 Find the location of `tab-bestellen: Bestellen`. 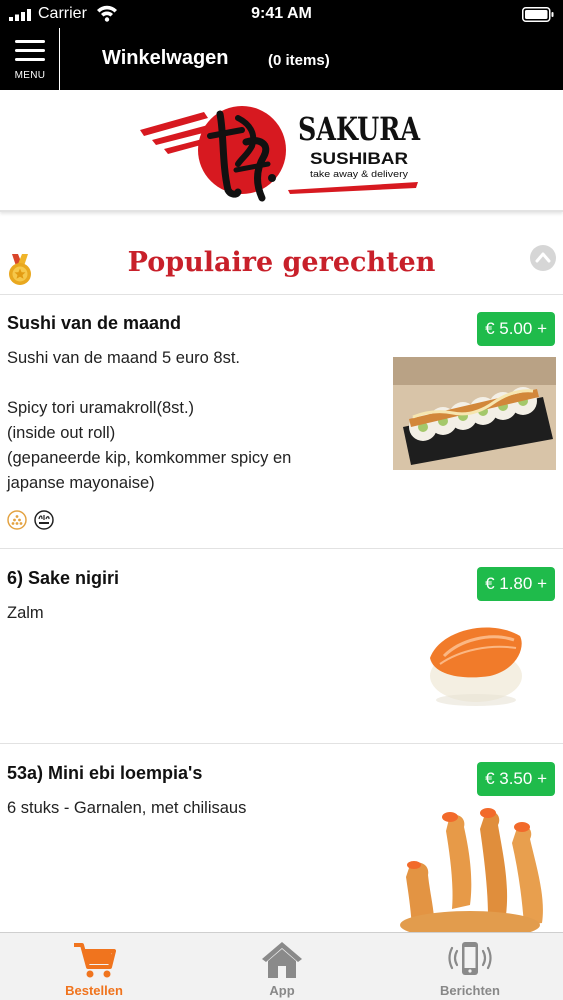

tab-bestellen: Bestellen is located at coordinates (94, 966).